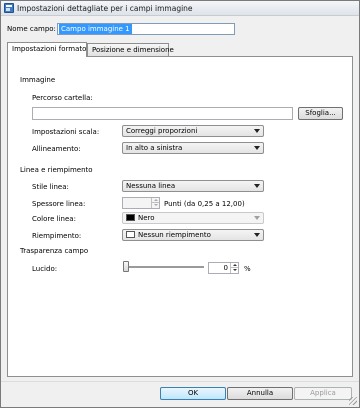 Image resolution: width=360 pixels, height=408 pixels. What do you see at coordinates (59, 204) in the screenshot?
I see `line-thickness-label: Spessore linea:` at bounding box center [59, 204].